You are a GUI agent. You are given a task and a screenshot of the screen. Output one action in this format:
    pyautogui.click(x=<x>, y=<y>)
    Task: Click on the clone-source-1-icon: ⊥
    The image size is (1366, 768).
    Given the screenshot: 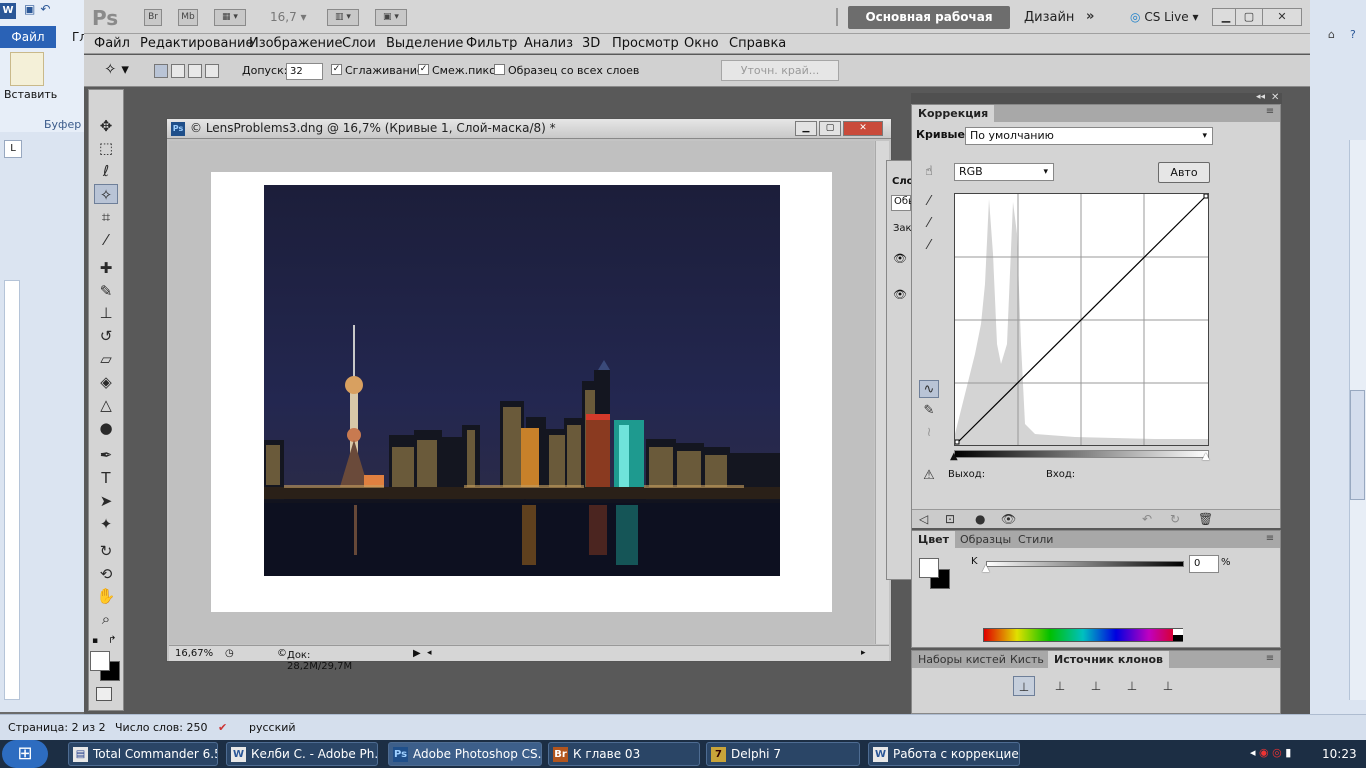 What is the action you would take?
    pyautogui.click(x=1024, y=686)
    